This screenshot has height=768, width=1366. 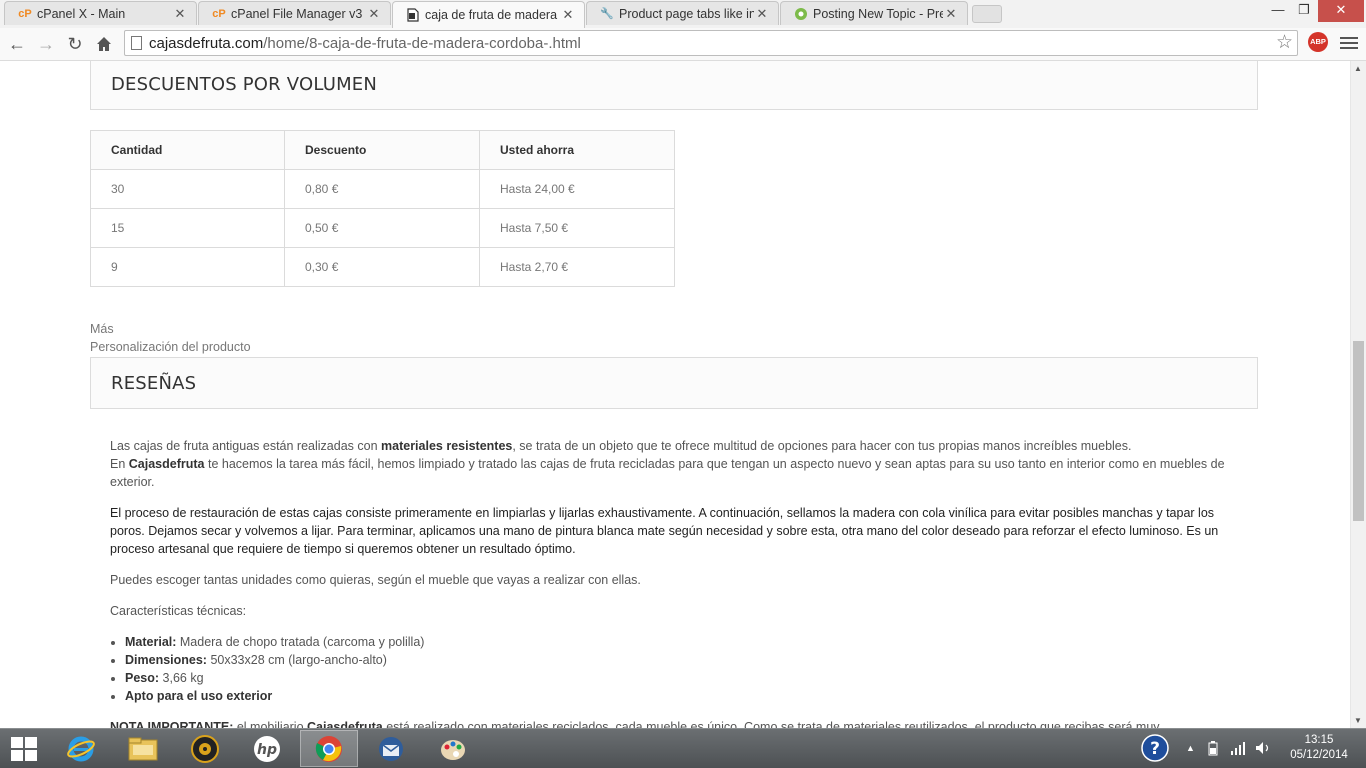 What do you see at coordinates (297, 13) in the screenshot?
I see `tab-title: cPanel File Manager v3` at bounding box center [297, 13].